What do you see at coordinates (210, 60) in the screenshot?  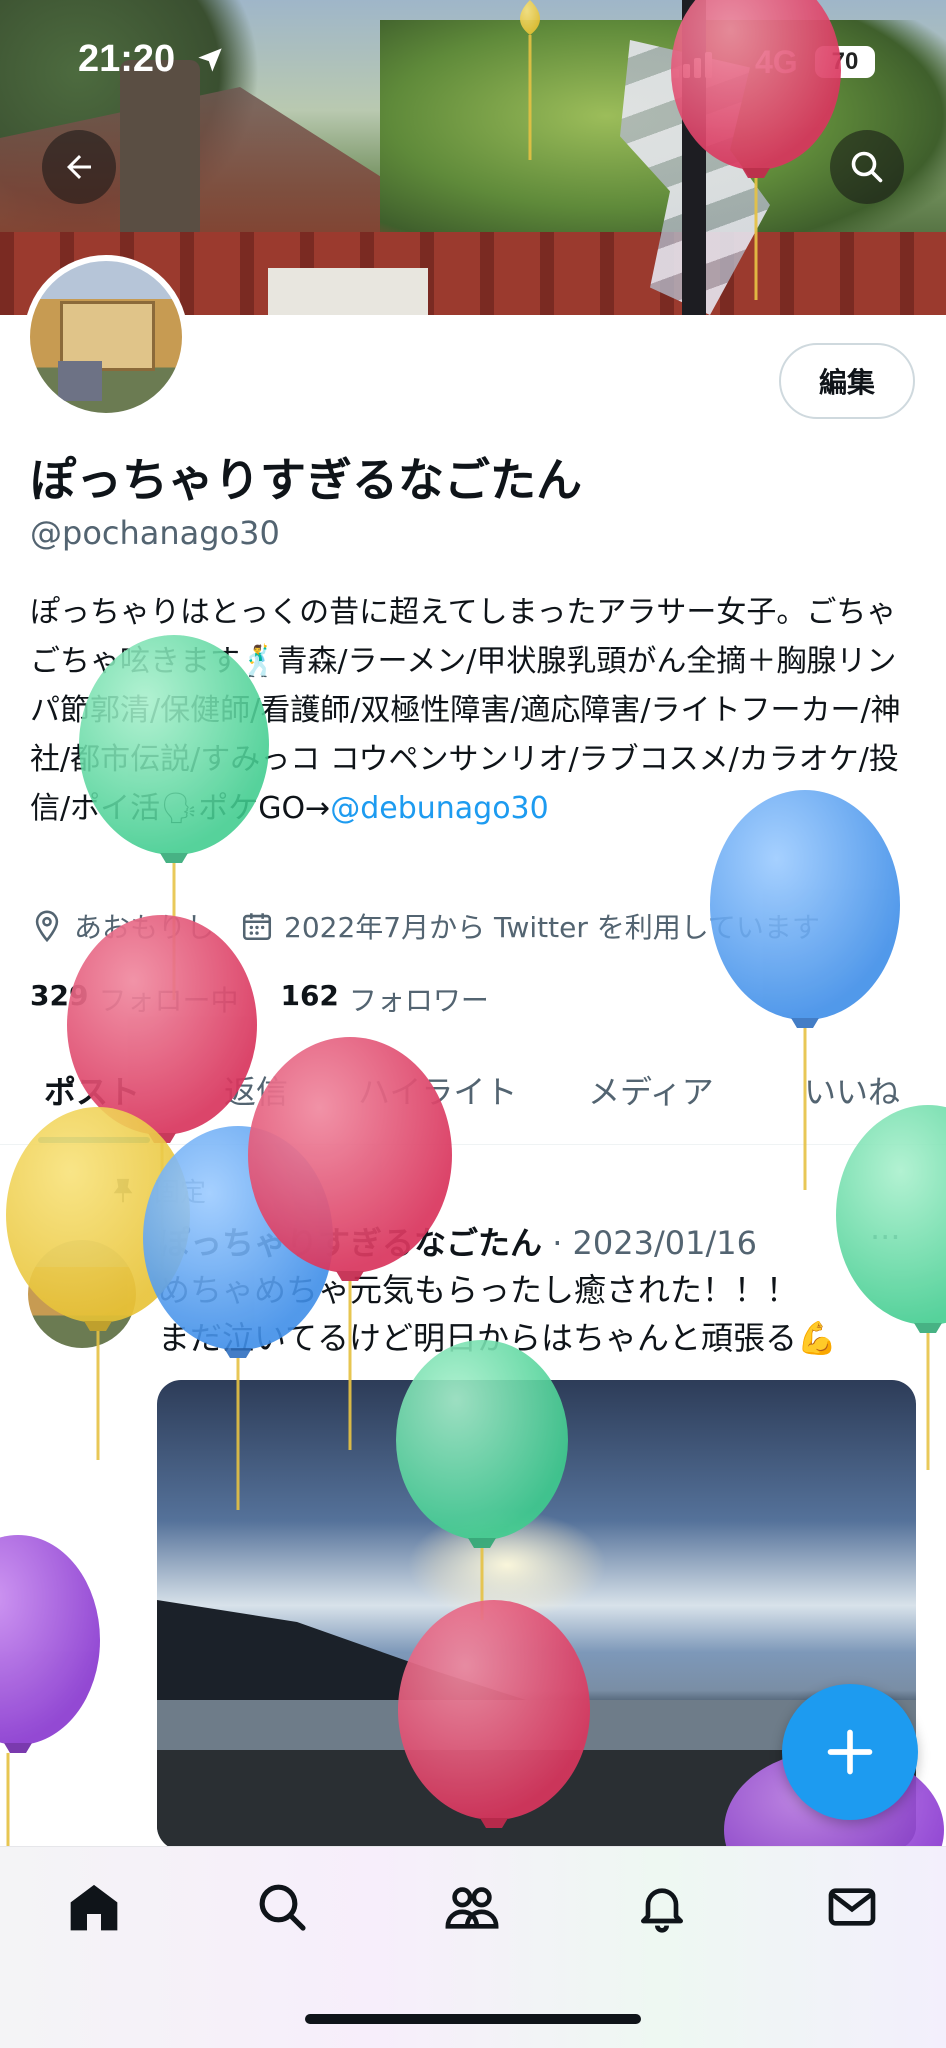 I see `location-arrow-icon` at bounding box center [210, 60].